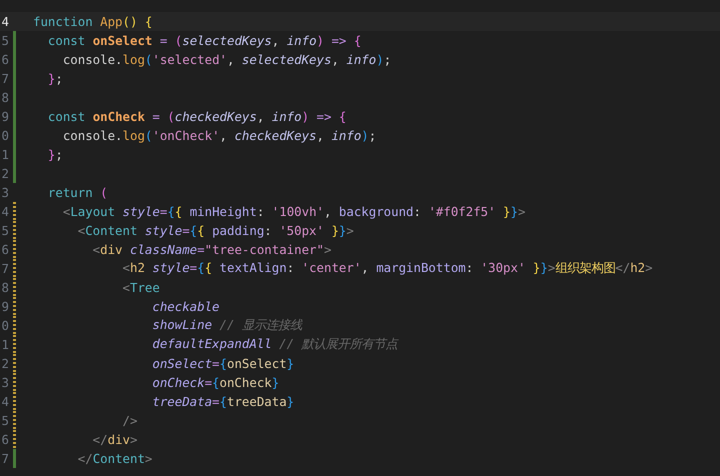 The width and height of the screenshot is (720, 476). Describe the element at coordinates (212, 249) in the screenshot. I see `code-line: <div className="tree-container">` at that location.